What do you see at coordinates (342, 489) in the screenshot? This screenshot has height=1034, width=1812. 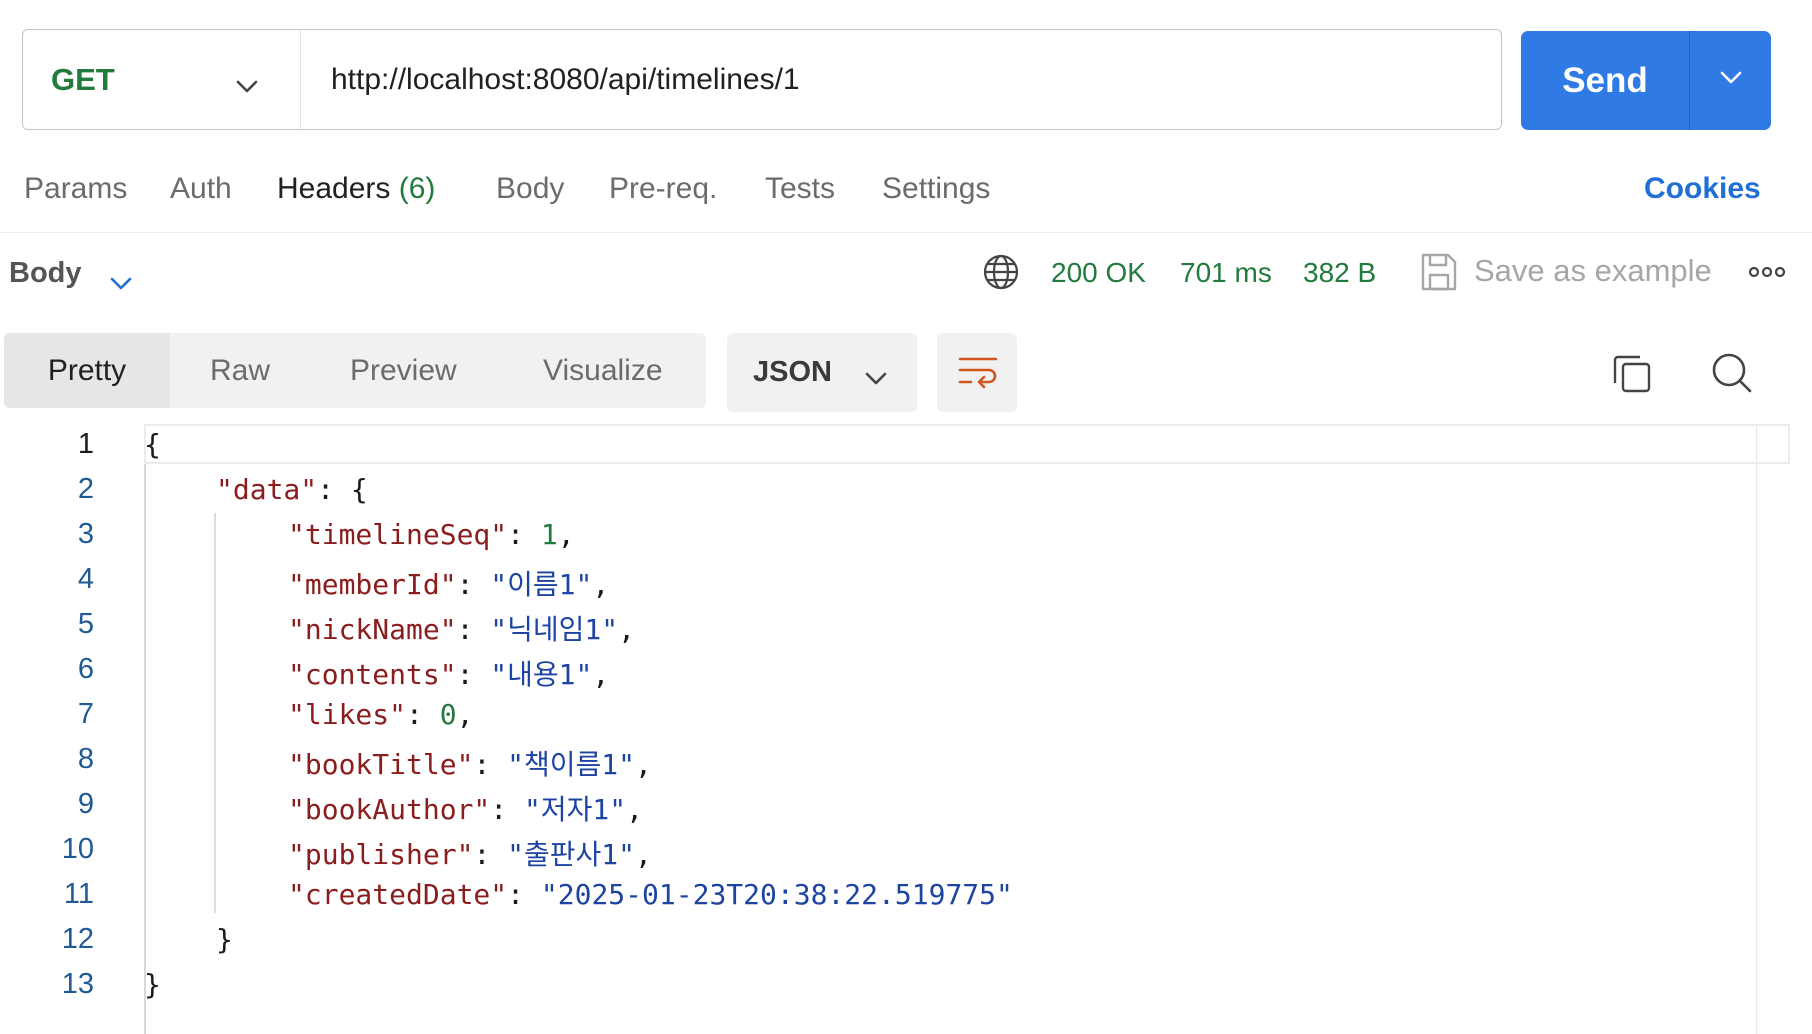 I see `json-punct: : {` at bounding box center [342, 489].